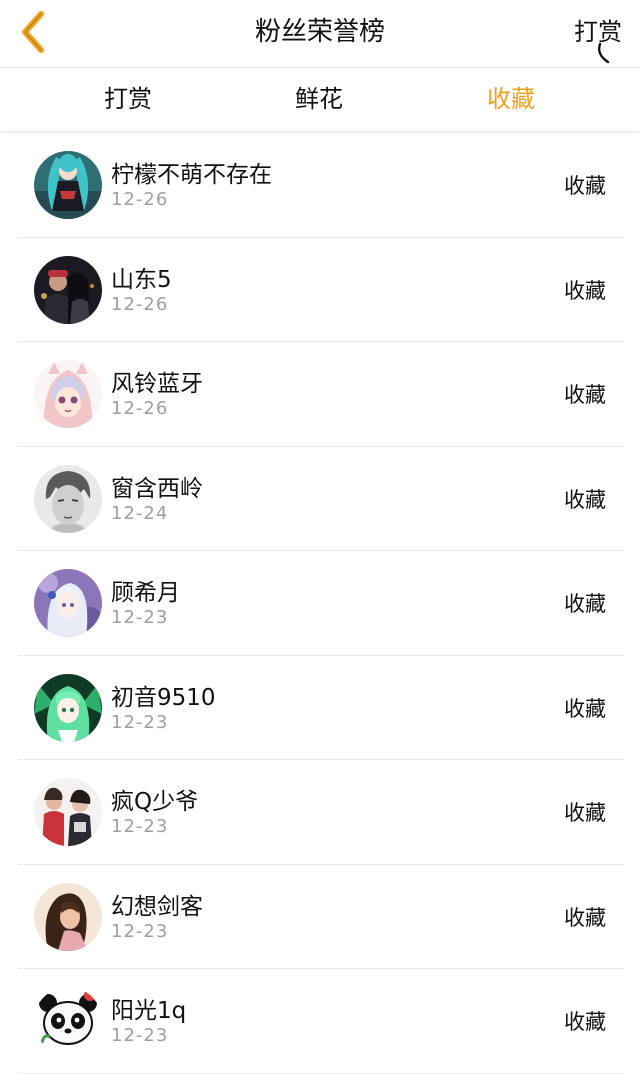 The width and height of the screenshot is (640, 1074). I want to click on fan-name: 顾希月, so click(145, 593).